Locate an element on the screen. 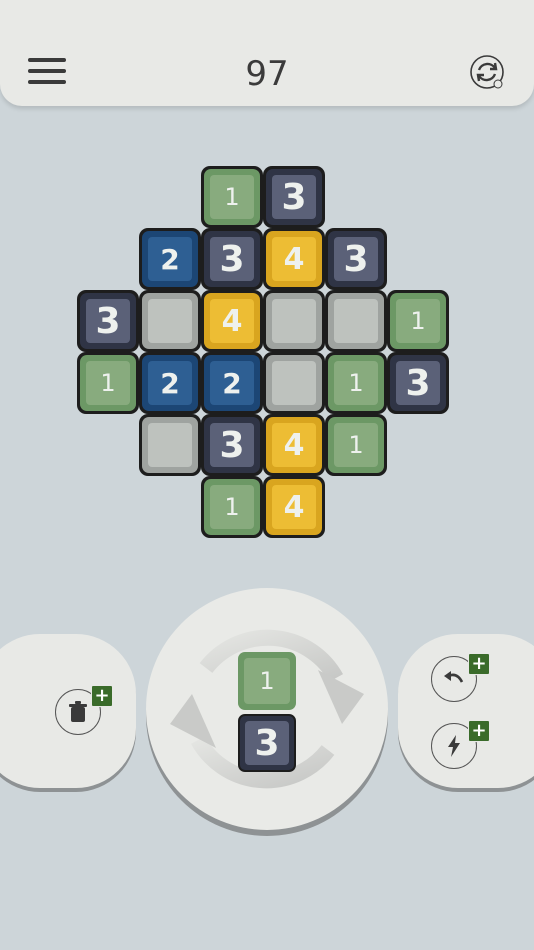 The image size is (534, 950). lightning-icon is located at coordinates (454, 746).